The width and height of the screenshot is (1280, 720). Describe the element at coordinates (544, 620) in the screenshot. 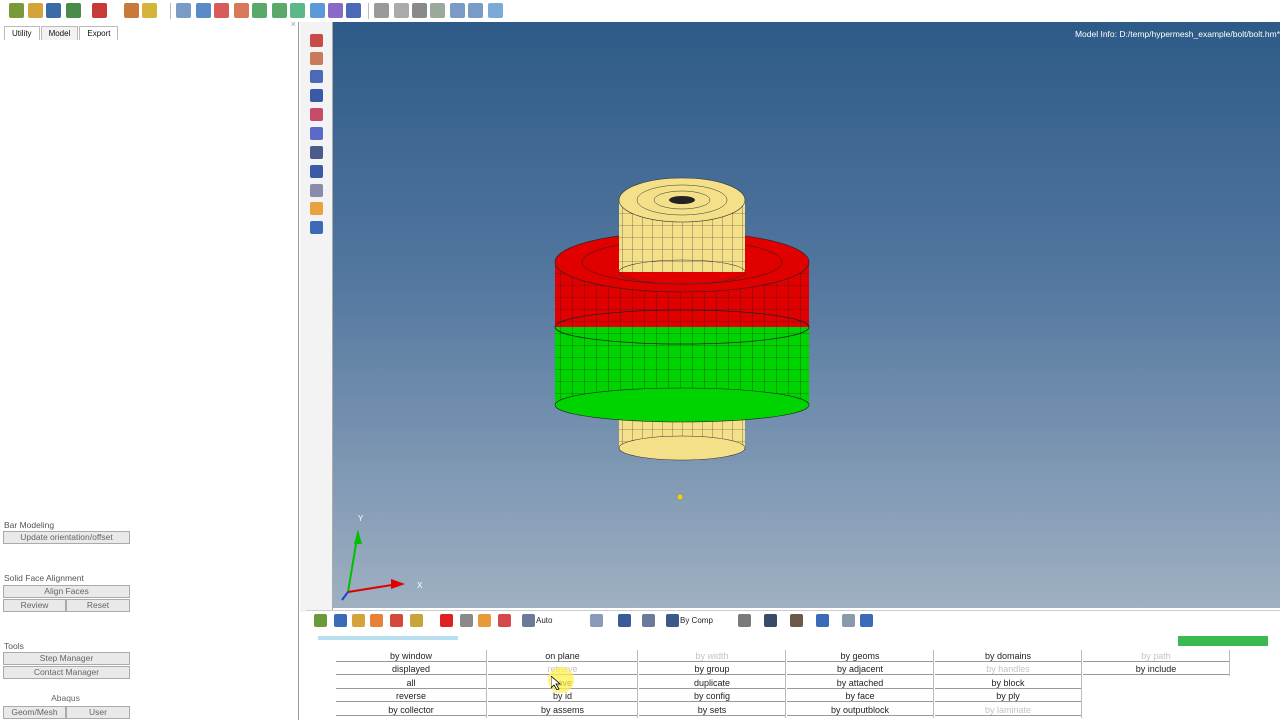

I see `vis-mode-select: Auto` at that location.